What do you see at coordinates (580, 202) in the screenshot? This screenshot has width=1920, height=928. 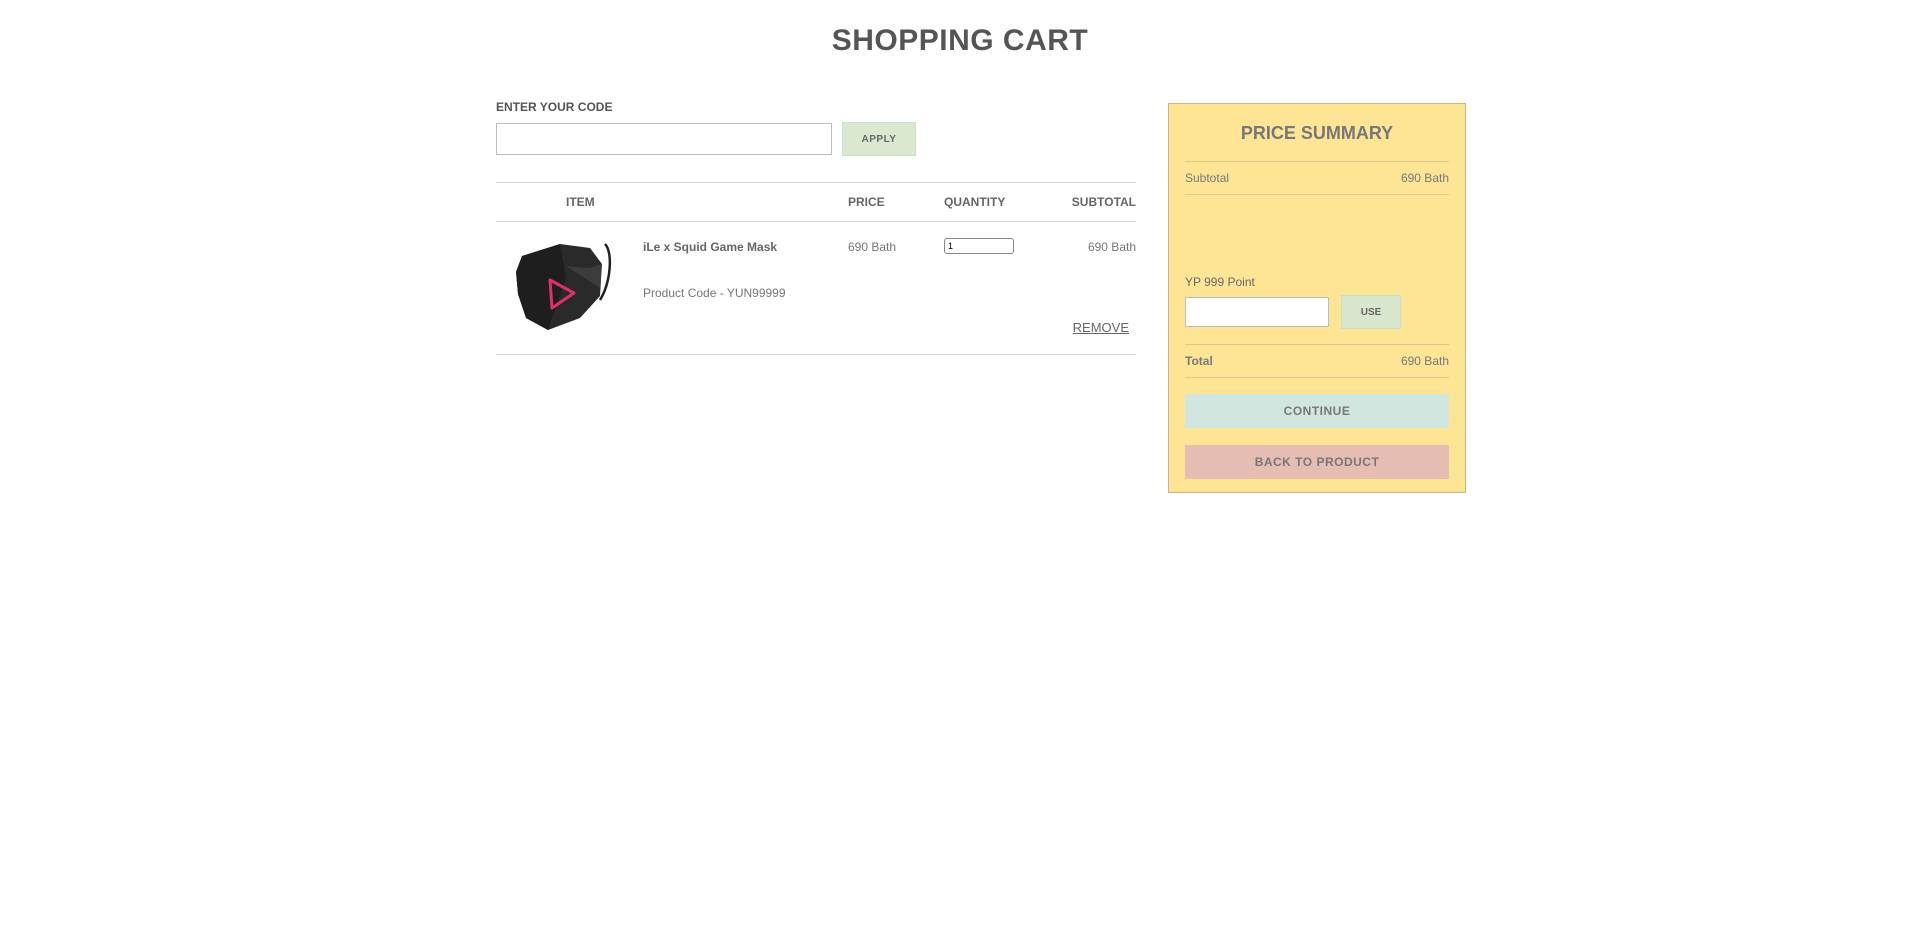 I see `column-header-item: ITEM` at bounding box center [580, 202].